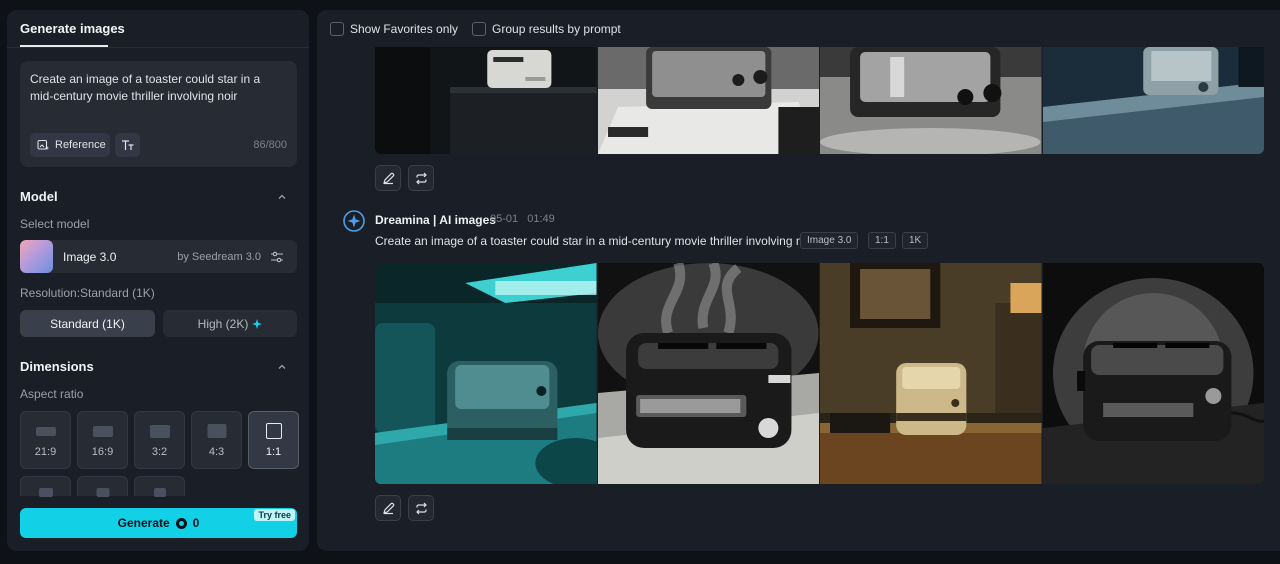 This screenshot has height=564, width=1280. I want to click on resolution-label: Resolution:Standard (1K), so click(87, 293).